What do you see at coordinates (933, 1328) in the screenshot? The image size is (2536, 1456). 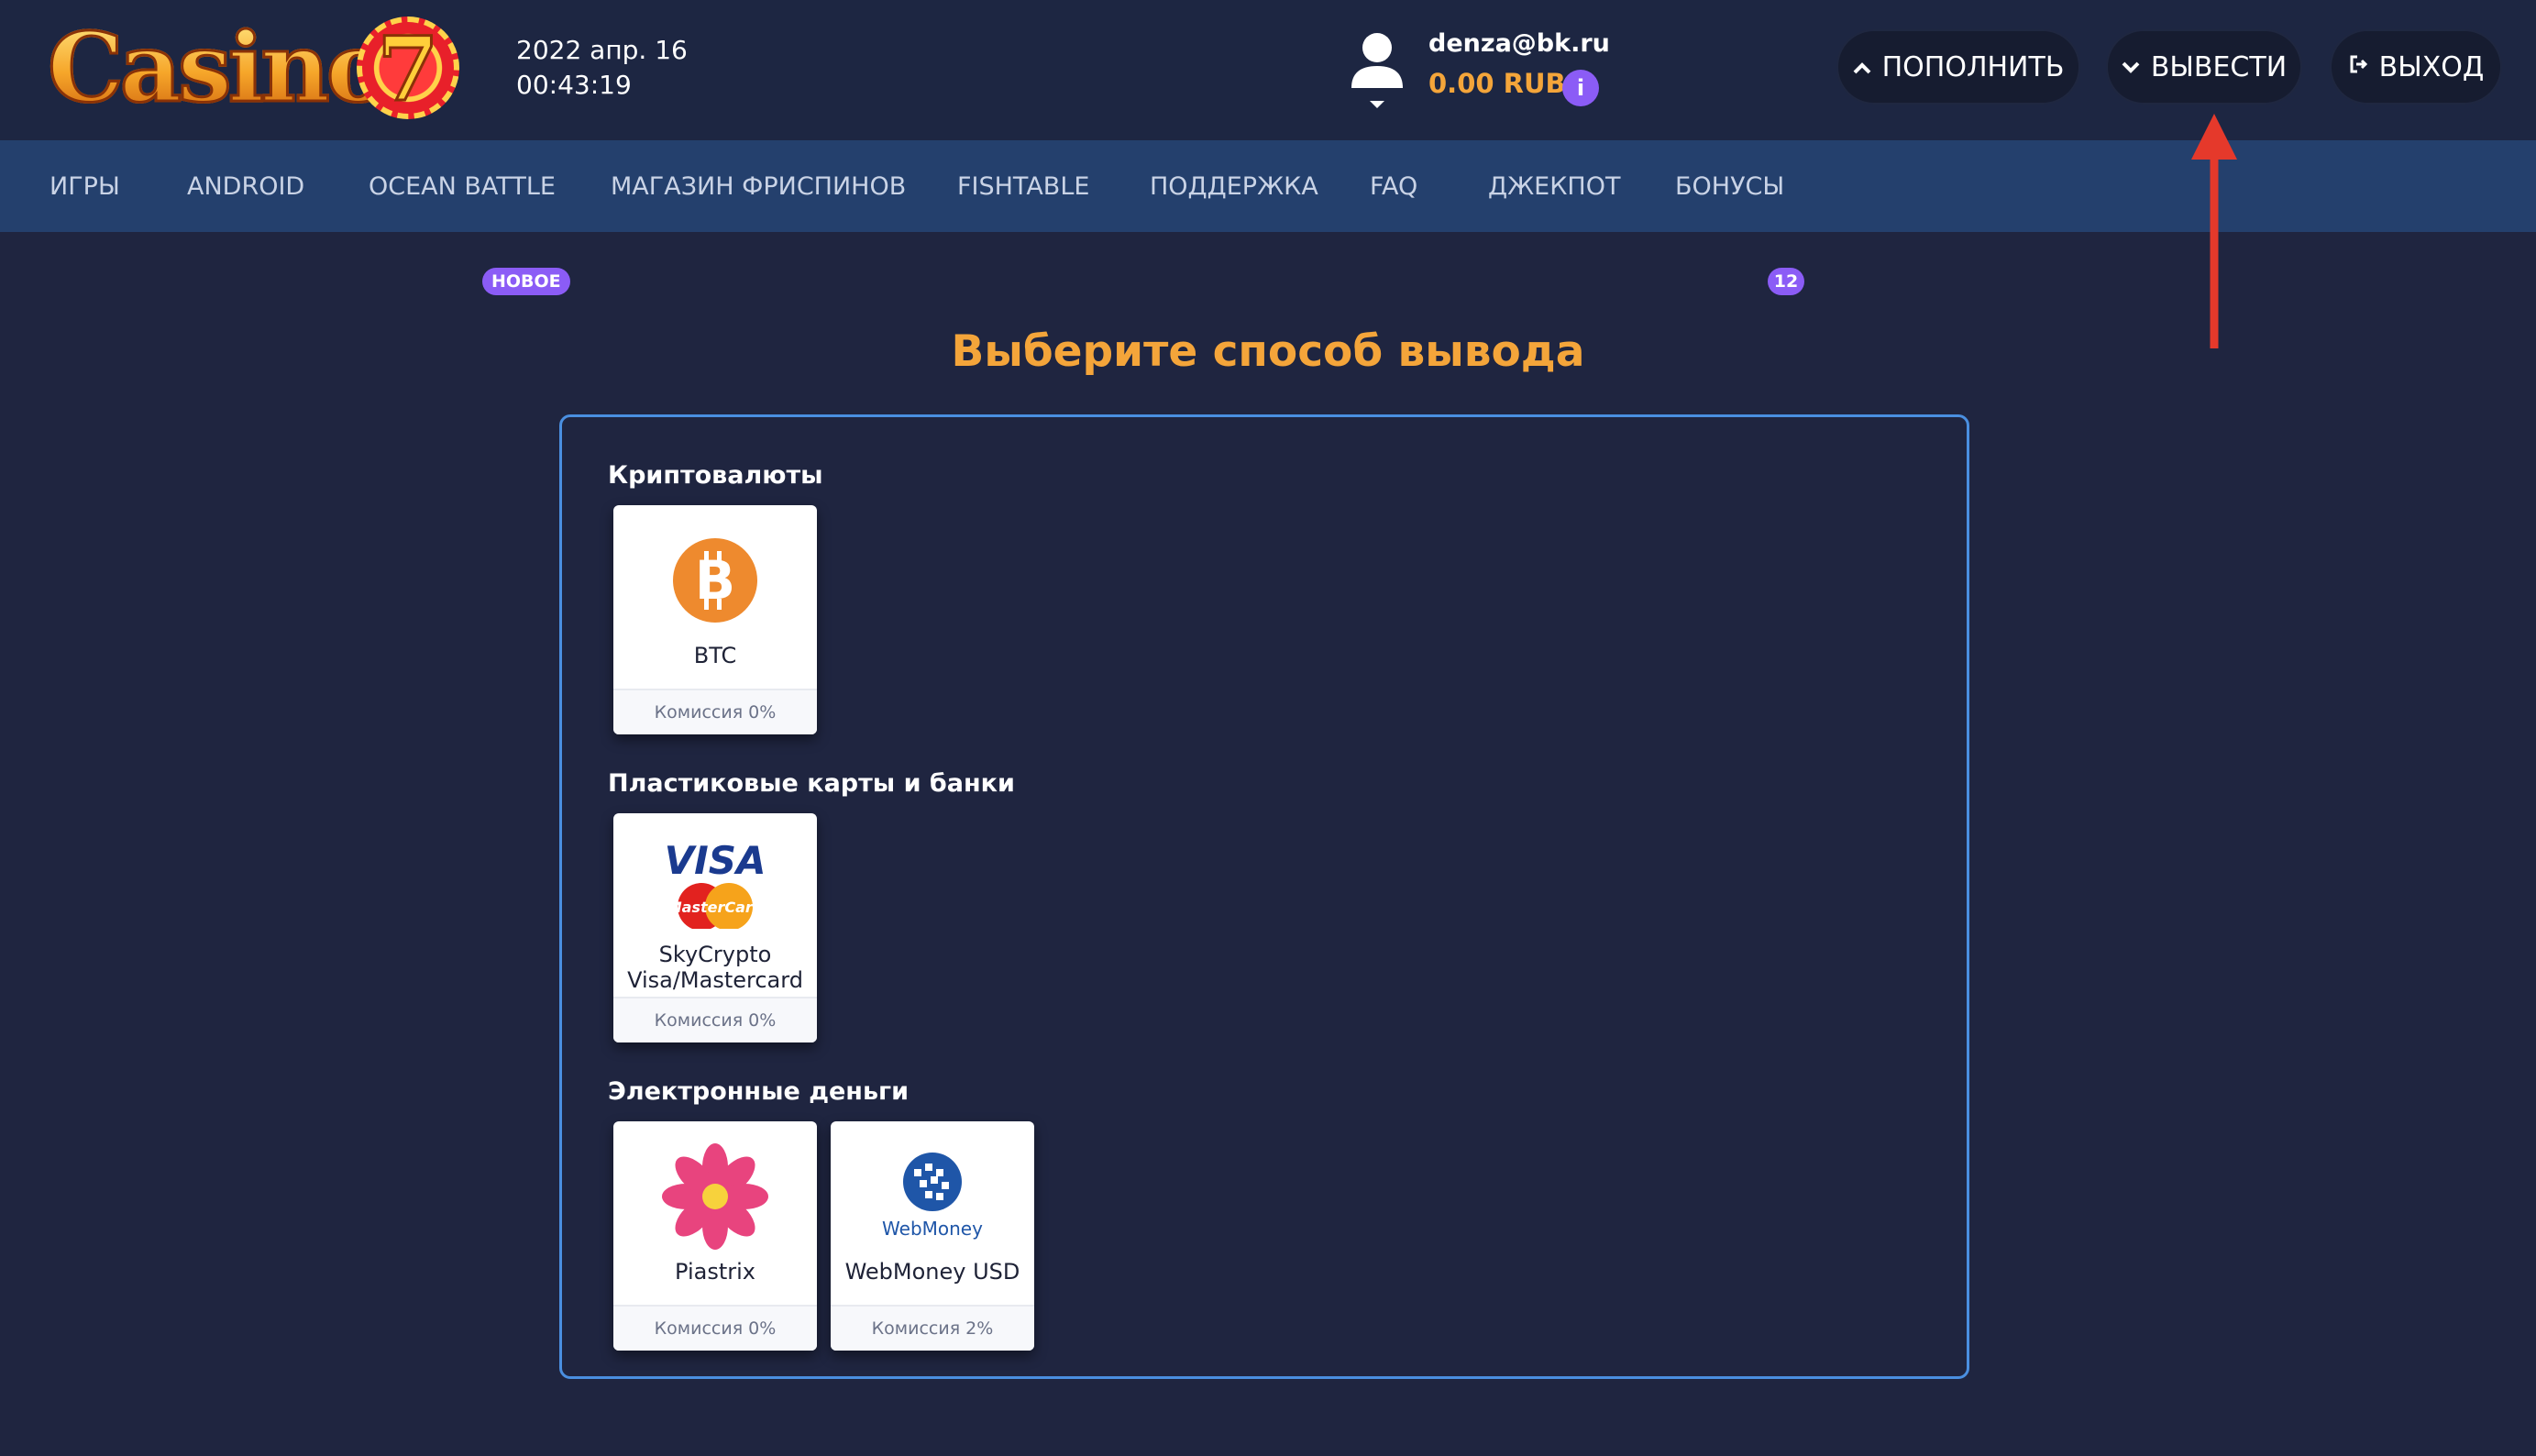 I see `method-fee: Комиссия 2%` at bounding box center [933, 1328].